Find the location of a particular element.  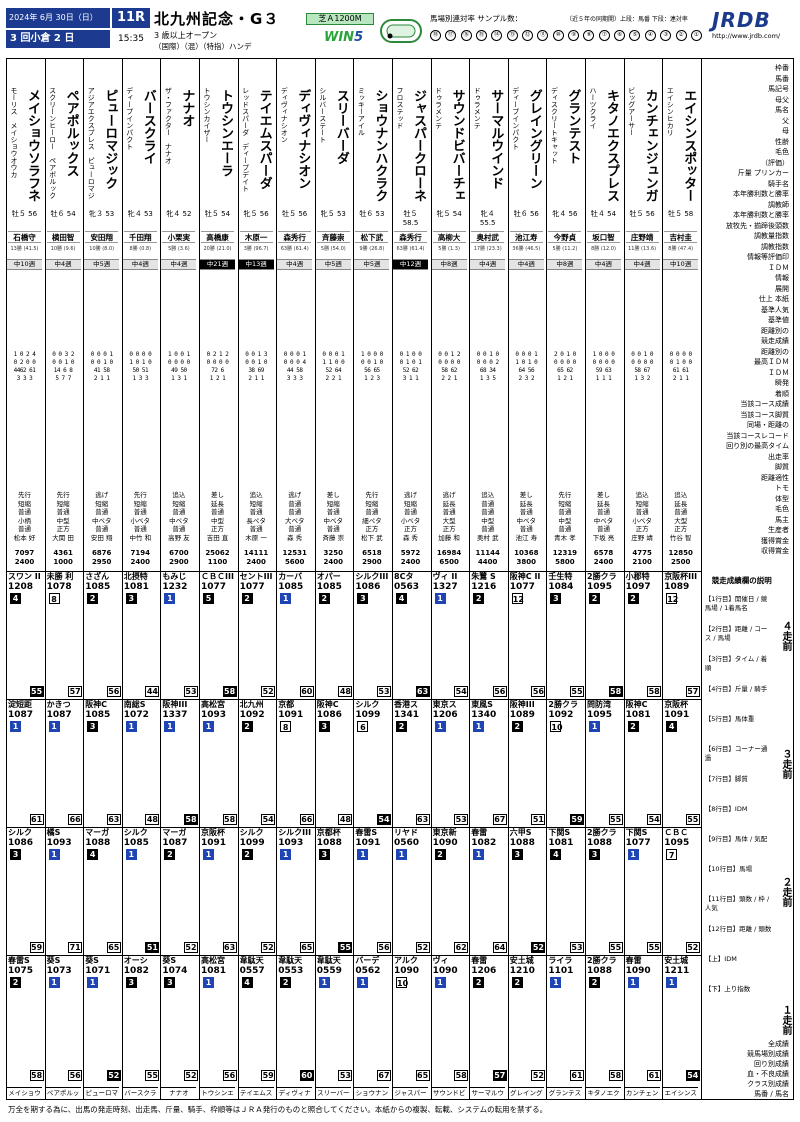

past-run-cell: 六甲S 10883 52 is located at coordinates (528, 891).